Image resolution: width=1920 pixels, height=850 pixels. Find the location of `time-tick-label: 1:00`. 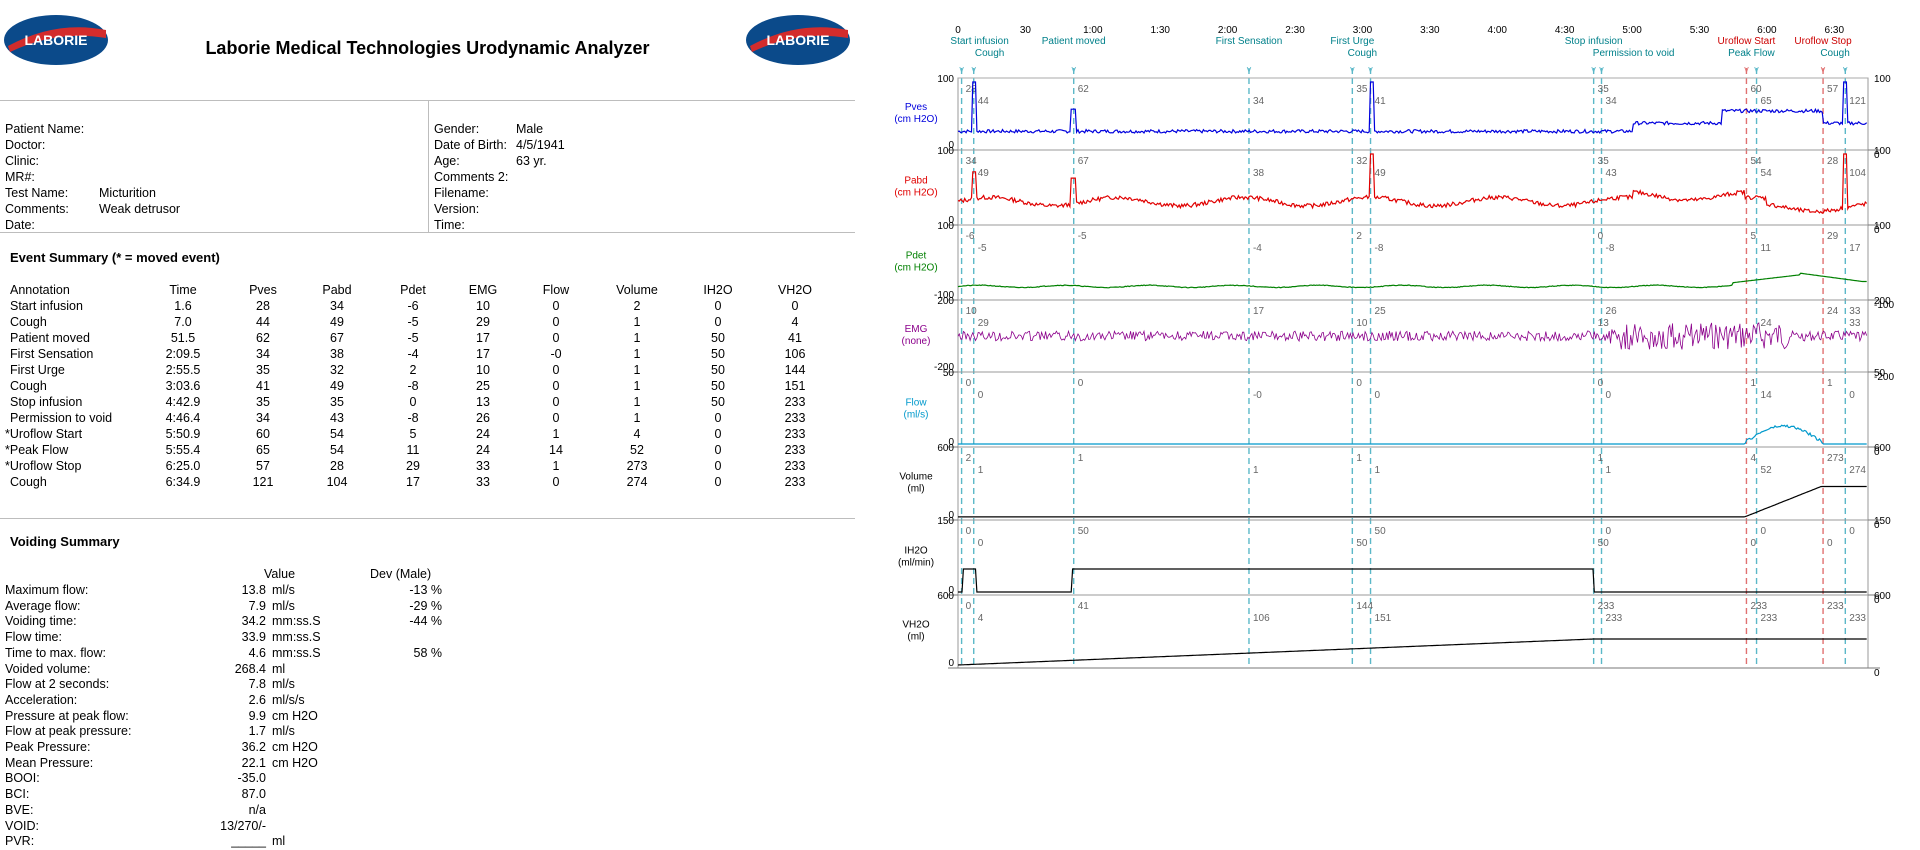

time-tick-label: 1:00 is located at coordinates (1093, 30).